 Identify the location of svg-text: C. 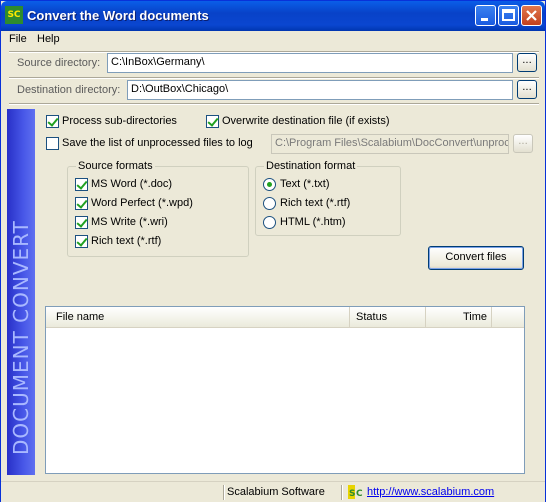
(359, 494).